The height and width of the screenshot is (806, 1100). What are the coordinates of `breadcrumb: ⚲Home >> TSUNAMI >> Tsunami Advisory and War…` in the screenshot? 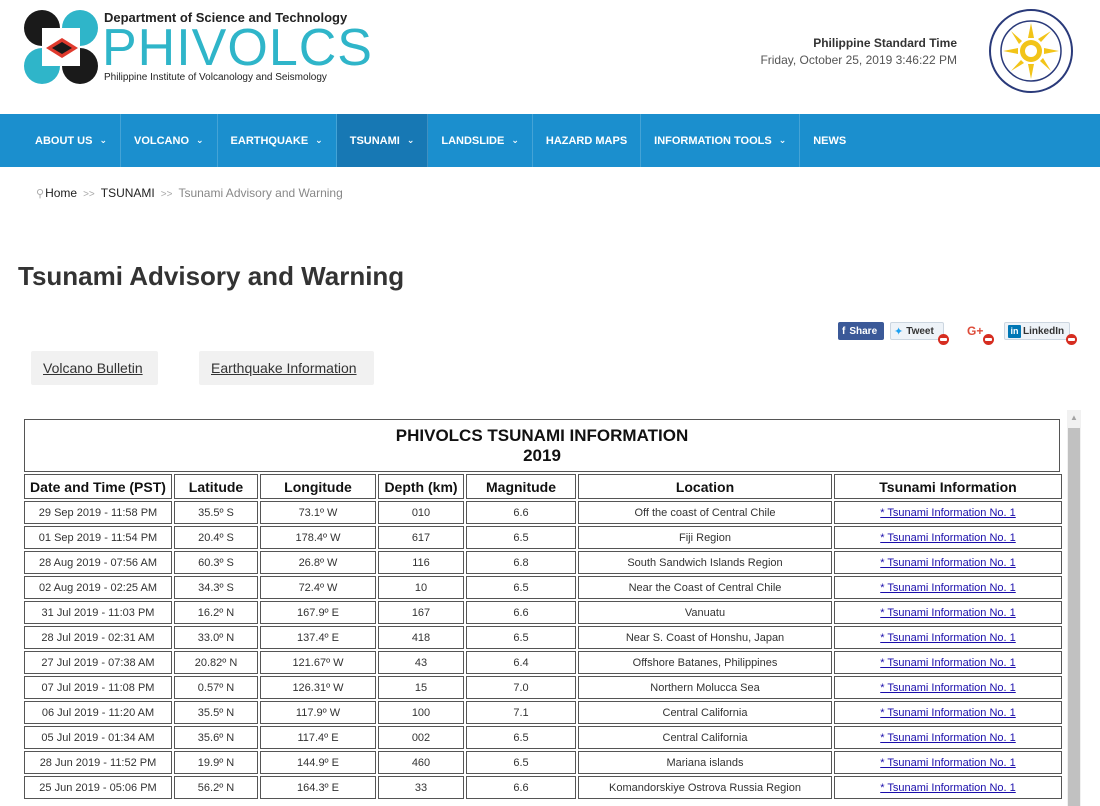 It's located at (189, 193).